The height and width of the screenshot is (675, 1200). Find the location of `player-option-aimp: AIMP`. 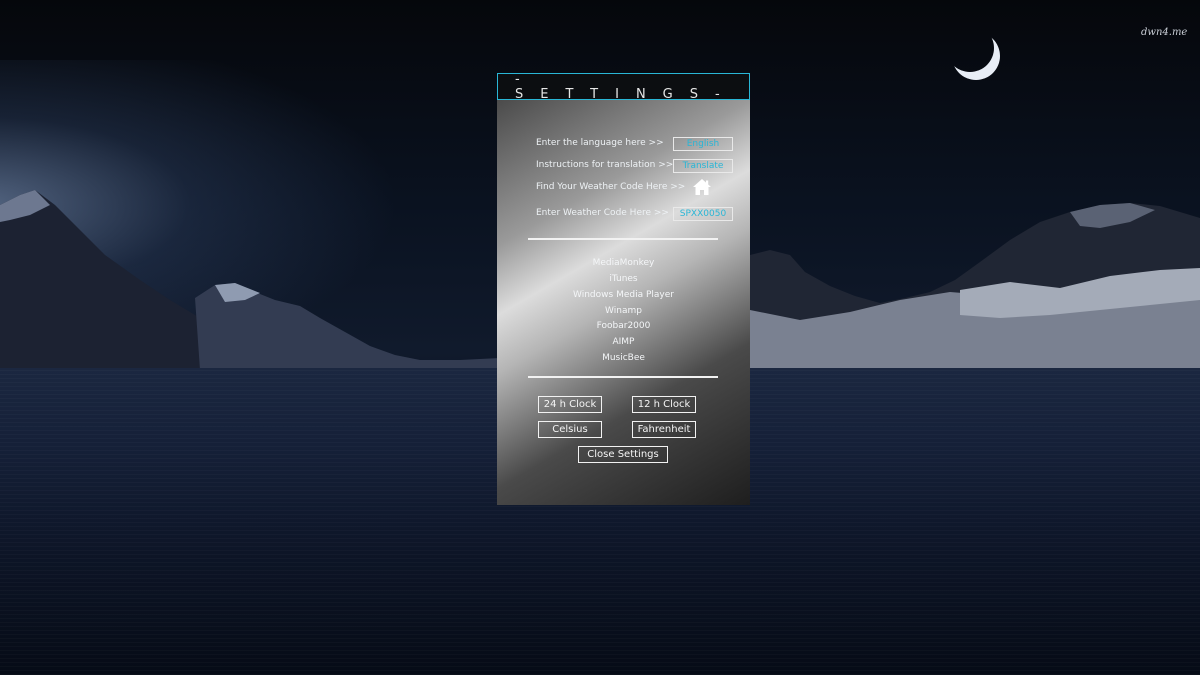

player-option-aimp: AIMP is located at coordinates (623, 342).